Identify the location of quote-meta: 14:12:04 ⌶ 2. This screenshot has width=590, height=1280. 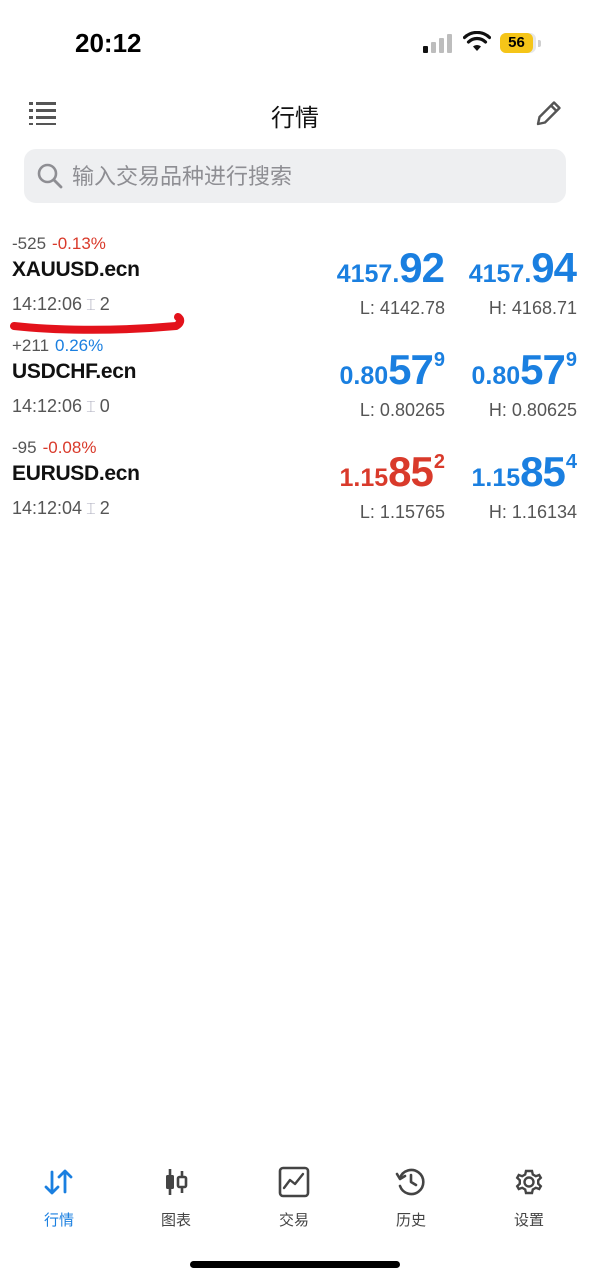
(61, 508).